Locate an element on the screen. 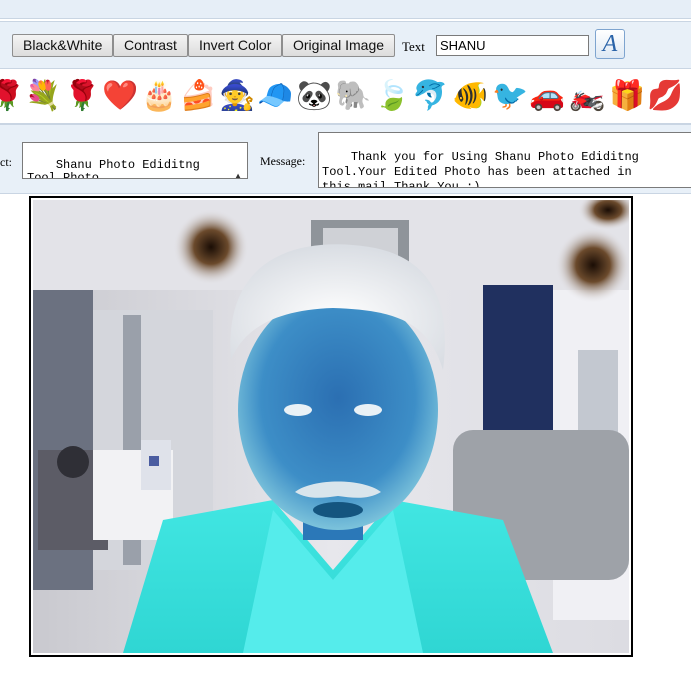 Image resolution: width=691 pixels, height=690 pixels. top-strip is located at coordinates (345, 9).